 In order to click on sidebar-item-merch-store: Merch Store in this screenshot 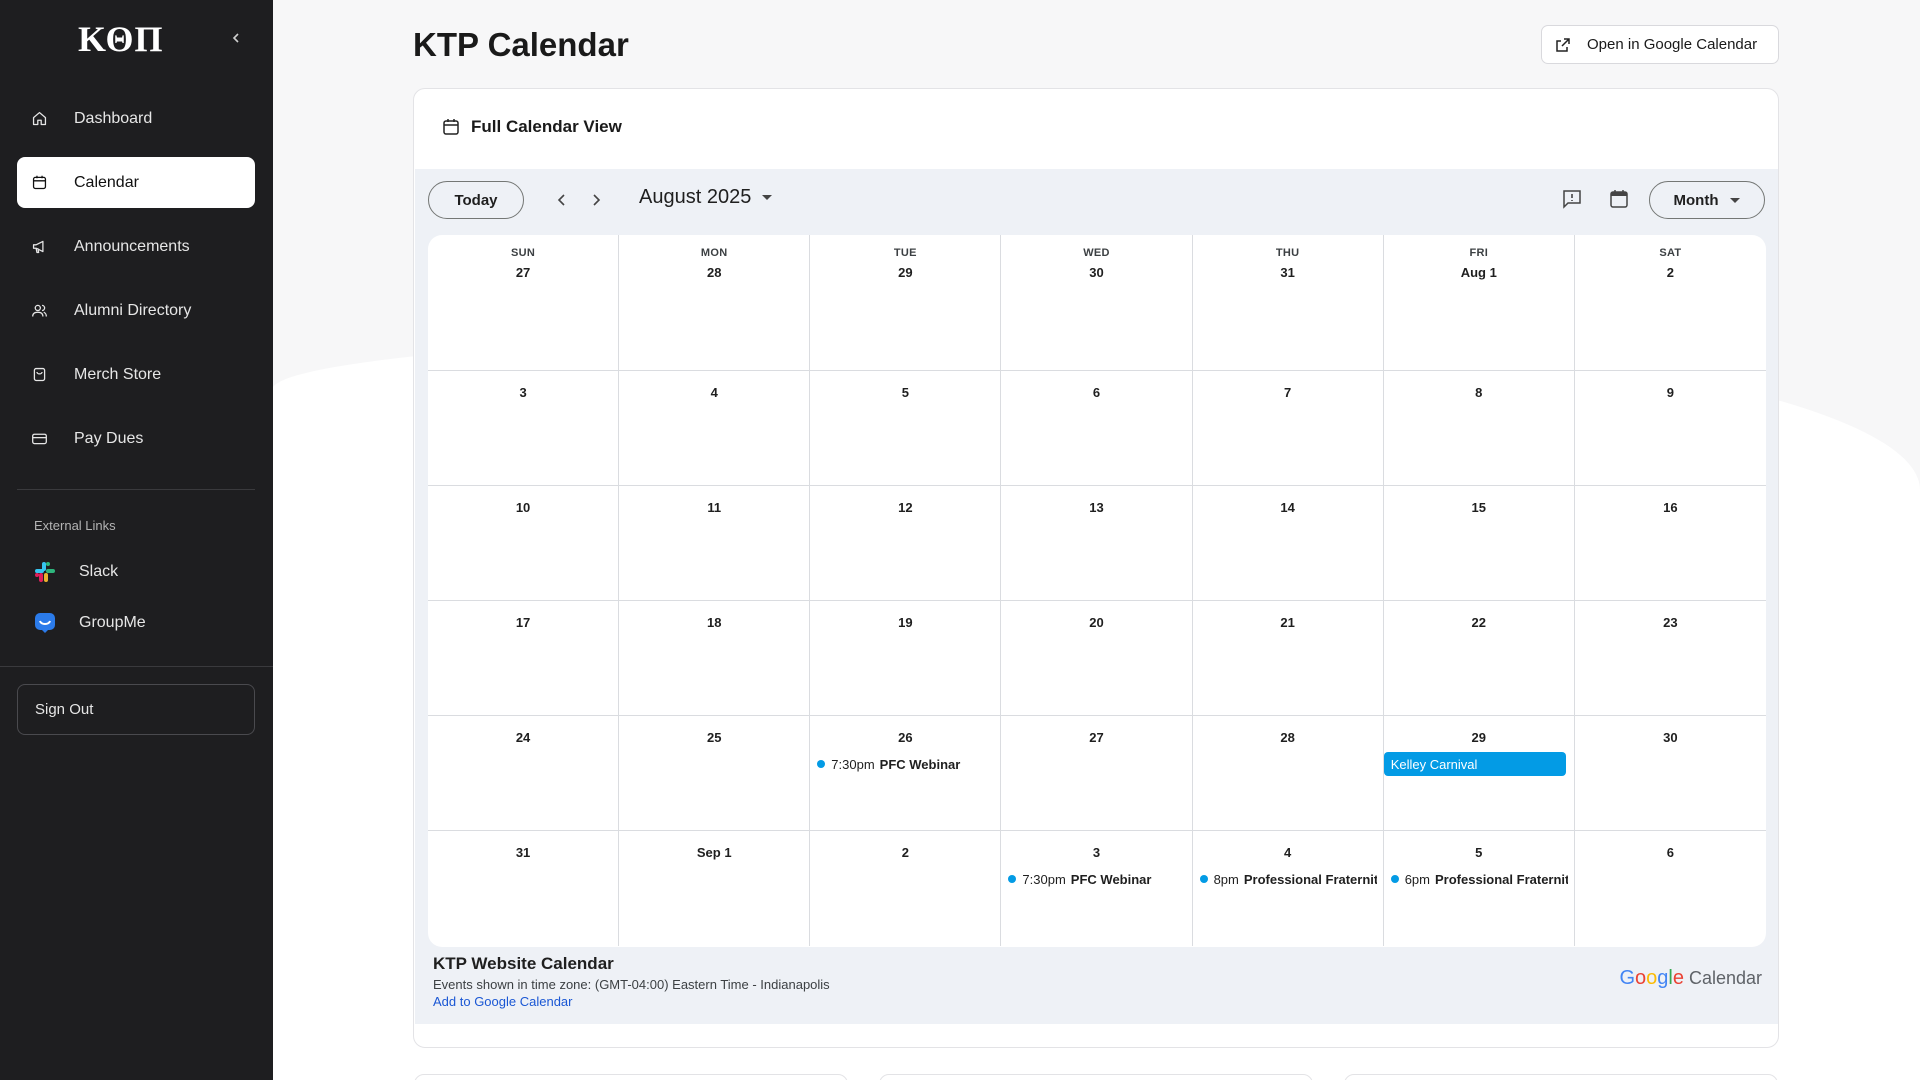, I will do `click(136, 374)`.